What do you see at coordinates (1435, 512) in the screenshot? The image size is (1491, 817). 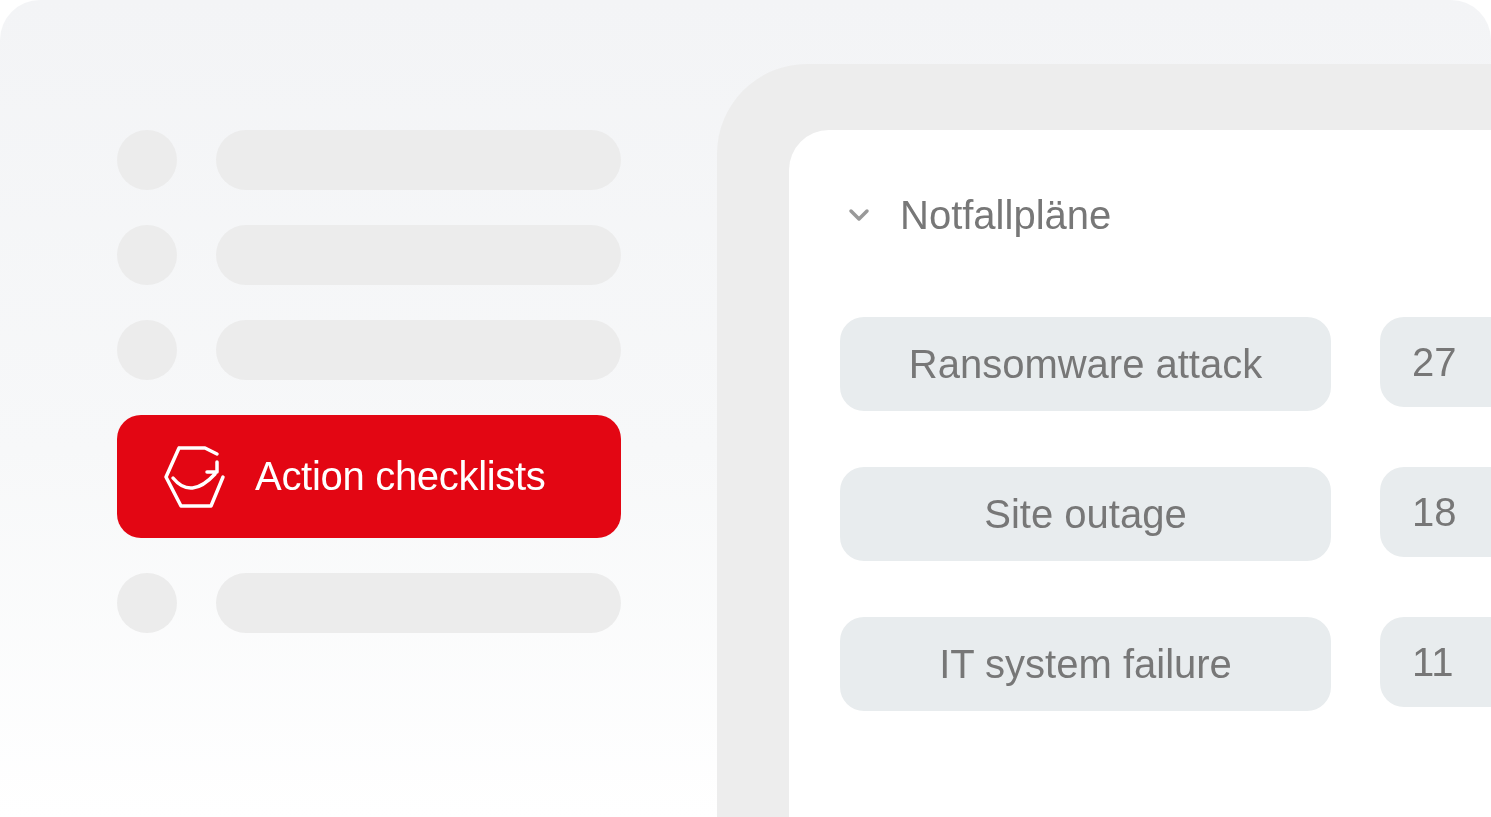 I see `count-badge: 18` at bounding box center [1435, 512].